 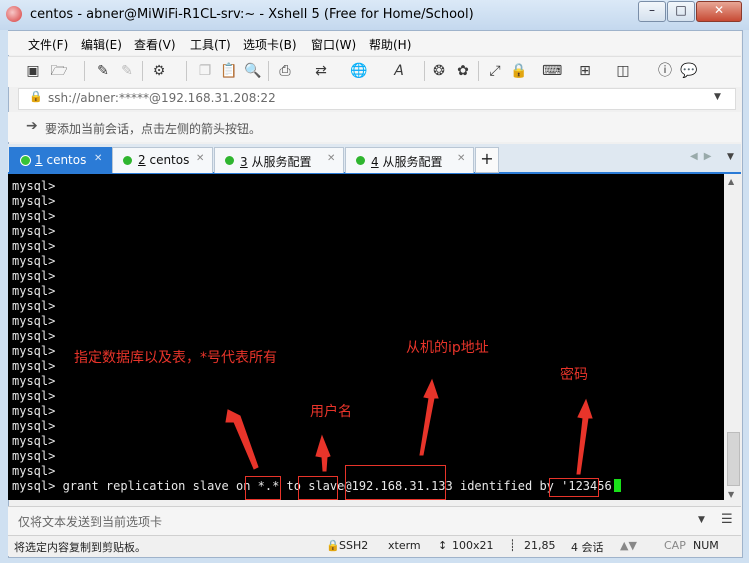 I want to click on scrollbar-thumb, so click(x=733, y=459).